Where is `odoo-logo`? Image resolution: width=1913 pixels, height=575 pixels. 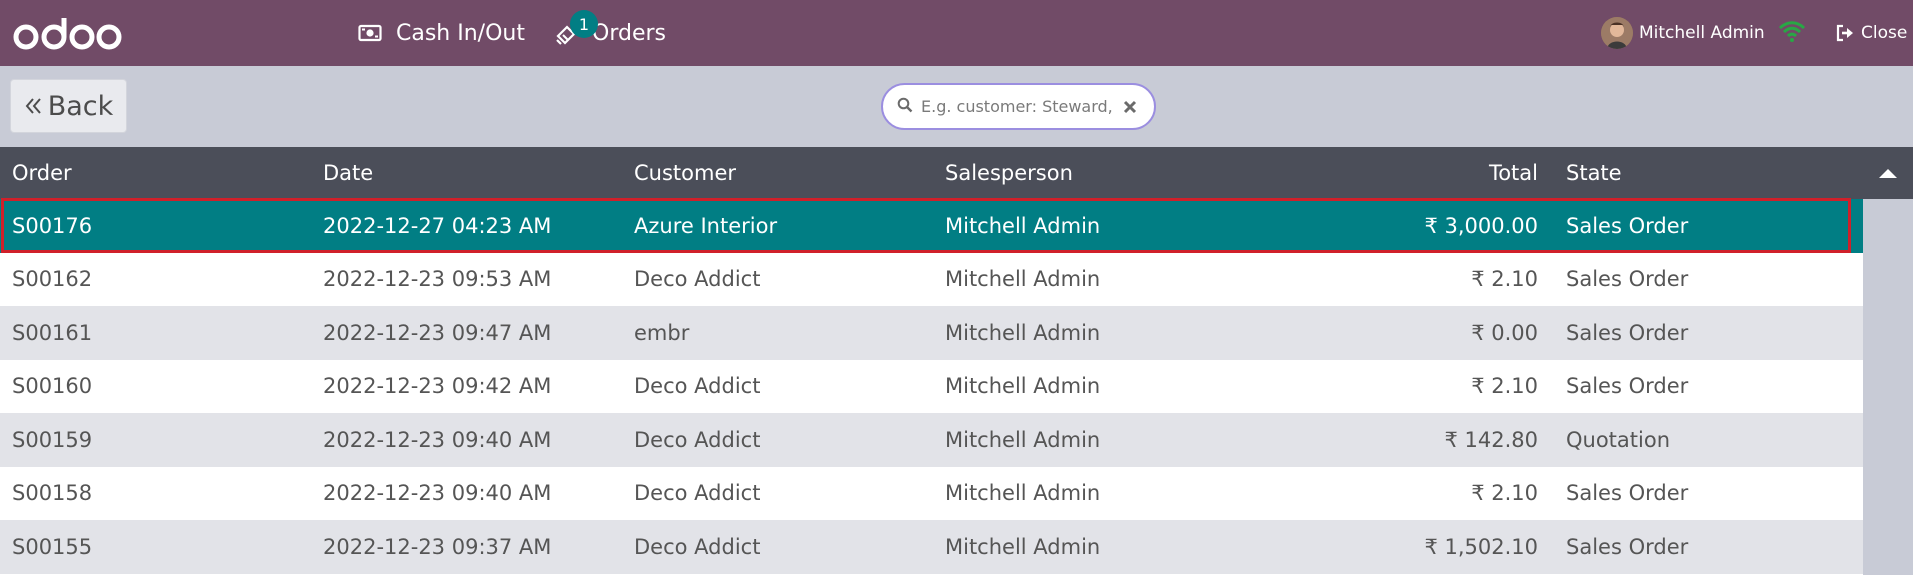
odoo-logo is located at coordinates (67, 34).